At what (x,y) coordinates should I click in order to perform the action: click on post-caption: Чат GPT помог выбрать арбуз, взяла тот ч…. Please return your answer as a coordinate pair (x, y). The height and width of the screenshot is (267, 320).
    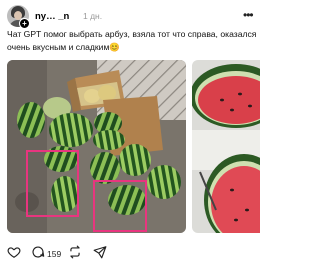
    Looking at the image, I should click on (132, 40).